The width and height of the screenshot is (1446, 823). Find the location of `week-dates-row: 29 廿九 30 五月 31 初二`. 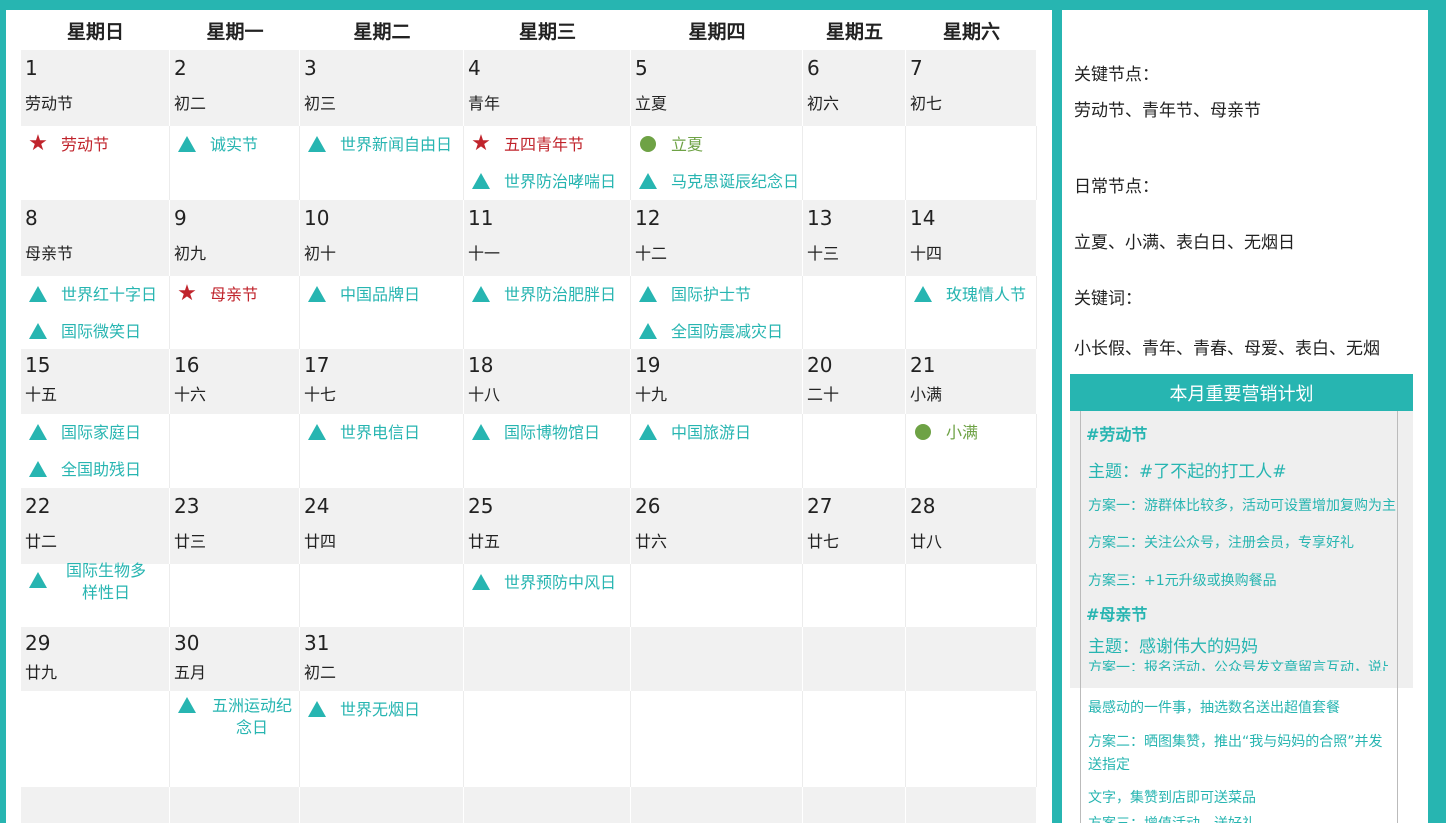

week-dates-row: 29 廿九 30 五月 31 初二 is located at coordinates (529, 659).